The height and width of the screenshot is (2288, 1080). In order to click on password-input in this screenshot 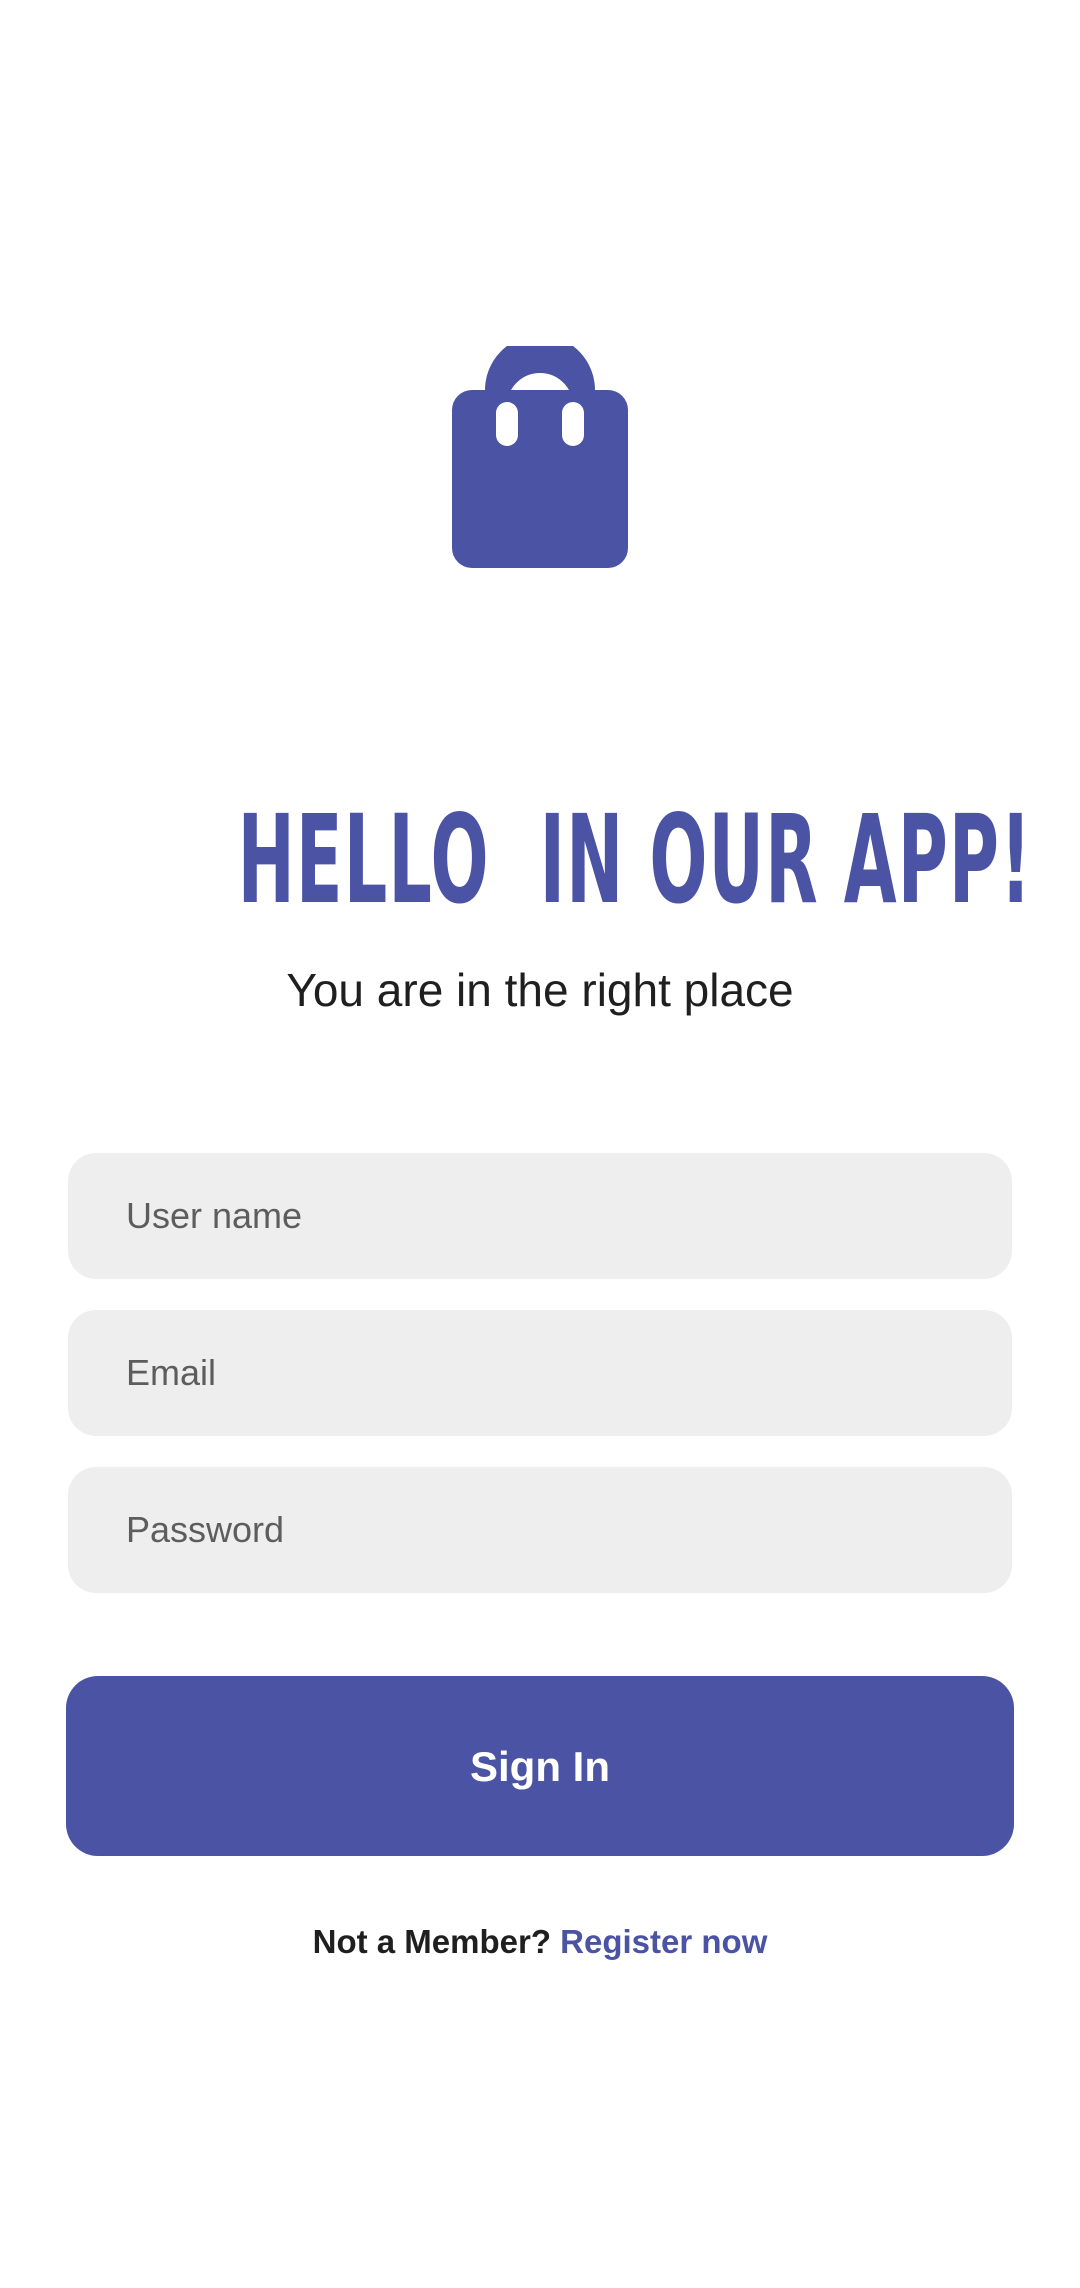, I will do `click(569, 1530)`.